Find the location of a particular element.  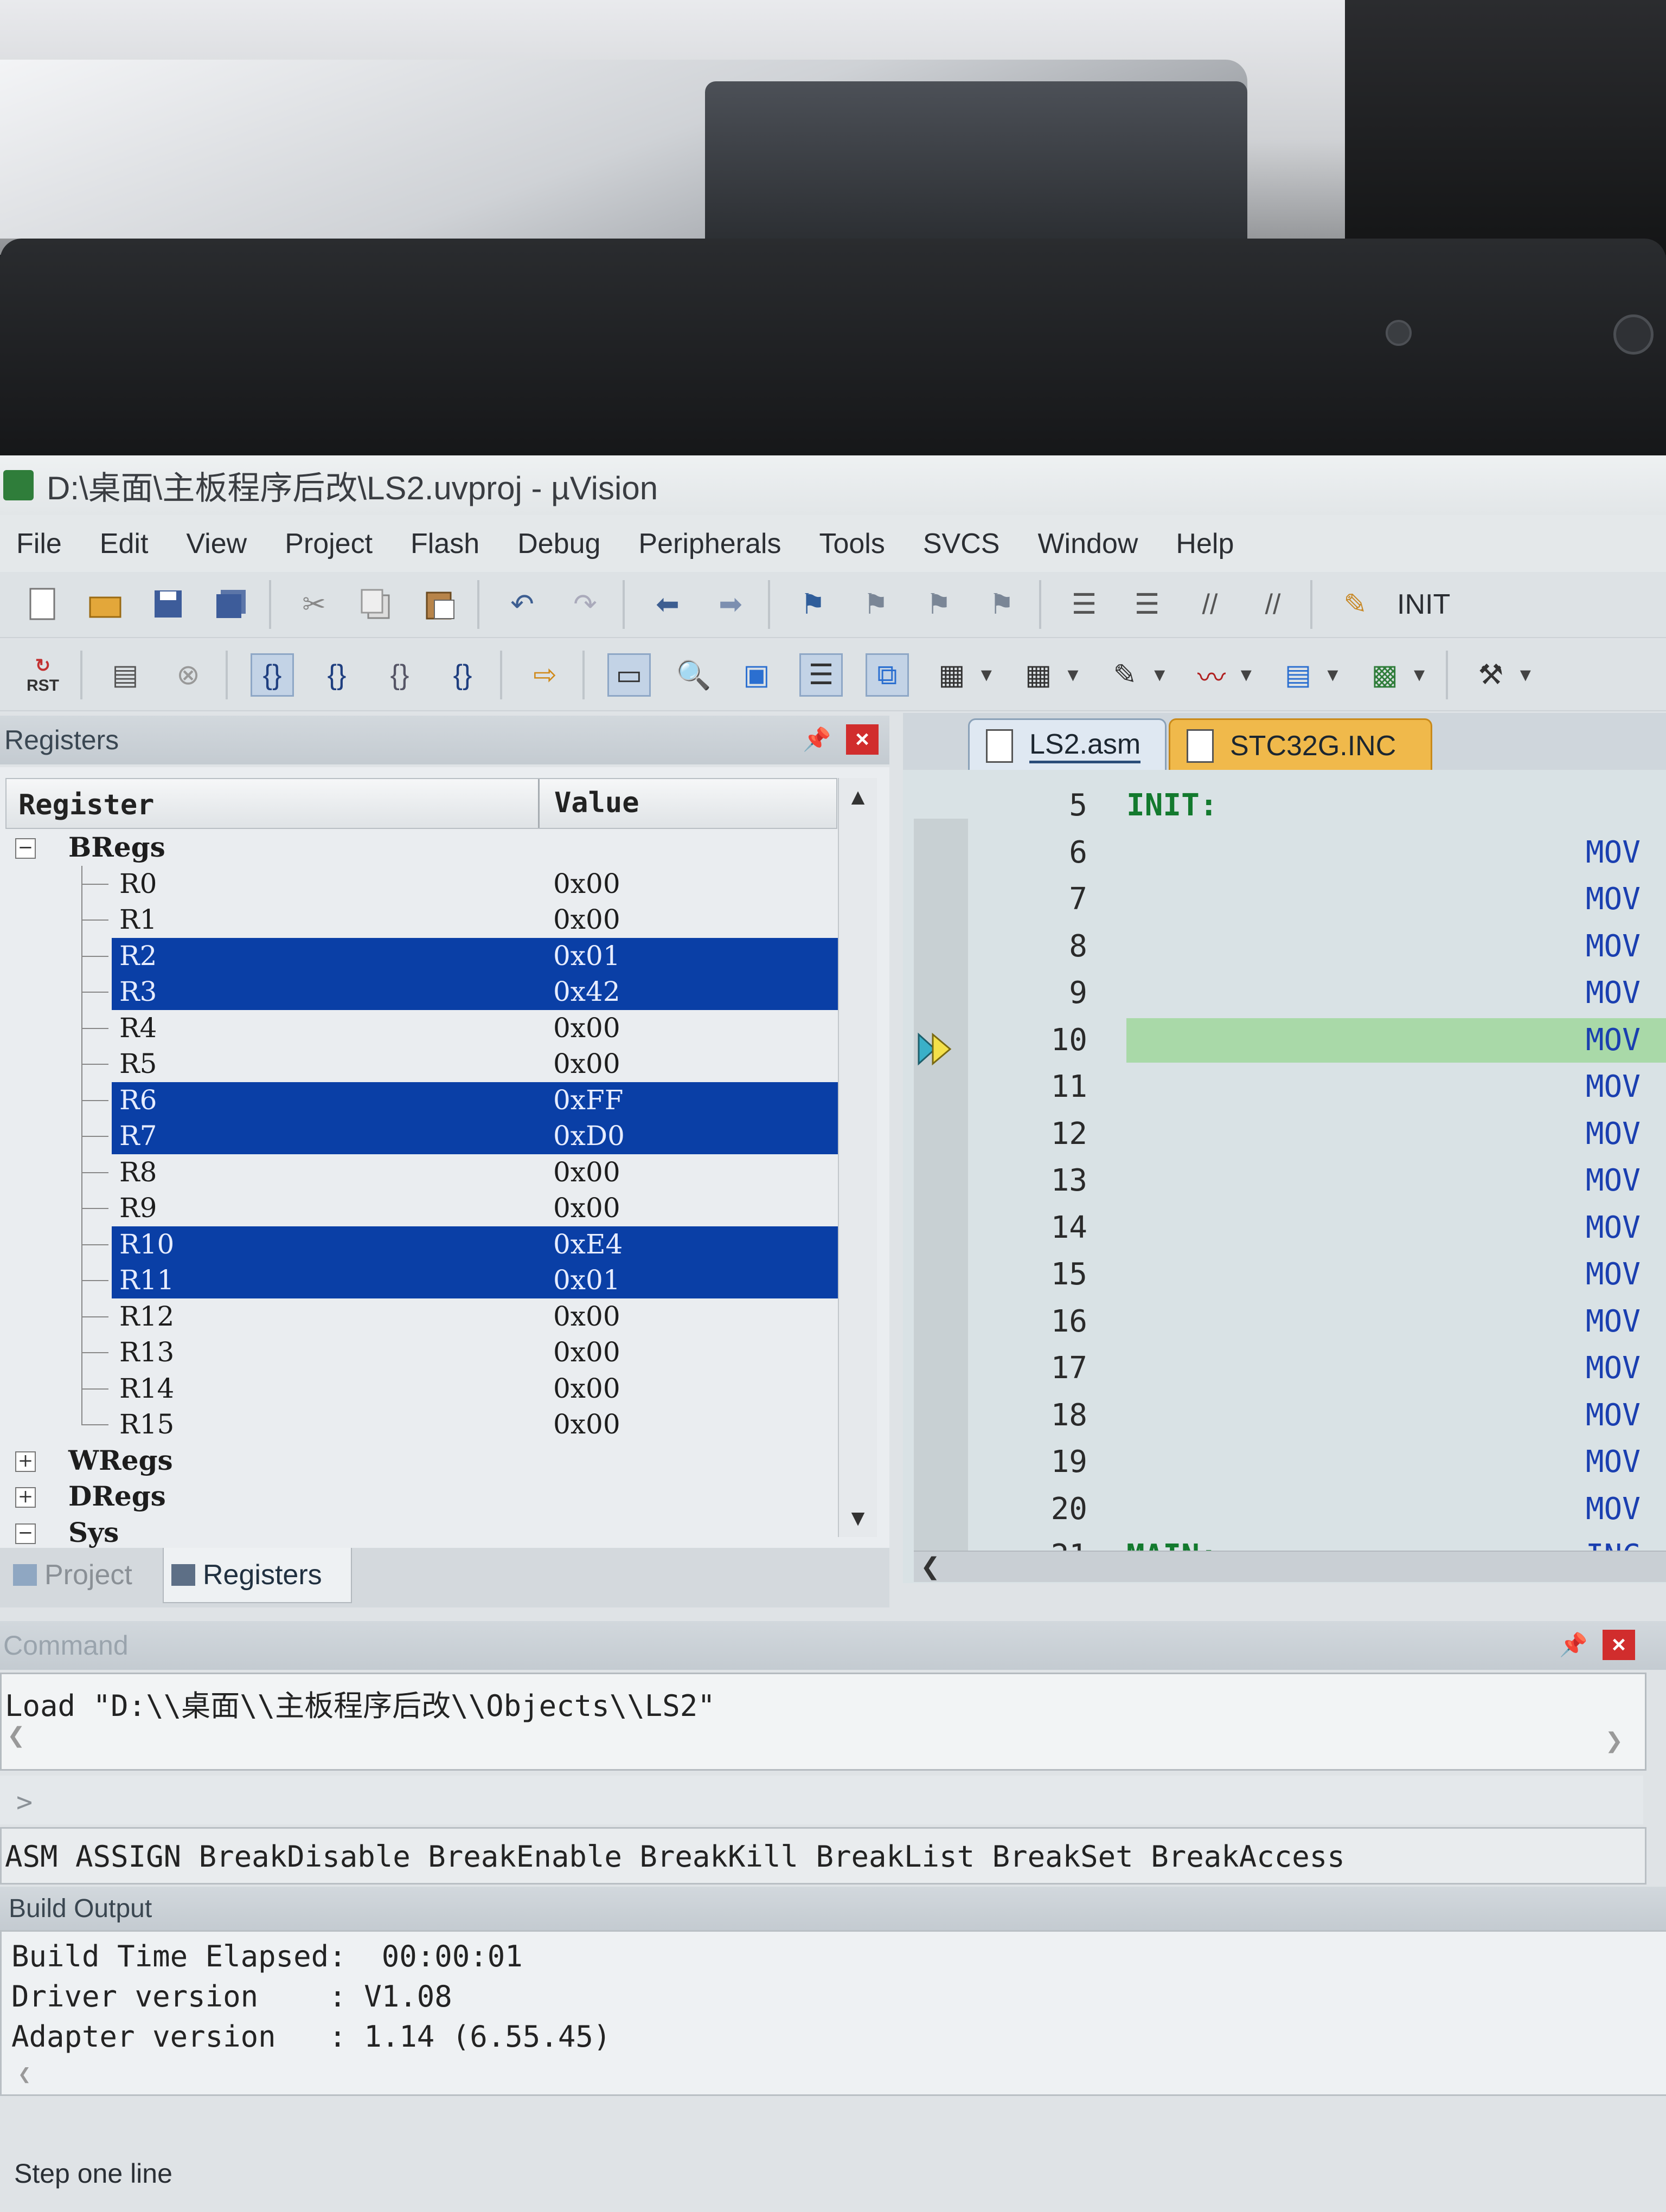

register-value: 0x42 is located at coordinates (586, 992).